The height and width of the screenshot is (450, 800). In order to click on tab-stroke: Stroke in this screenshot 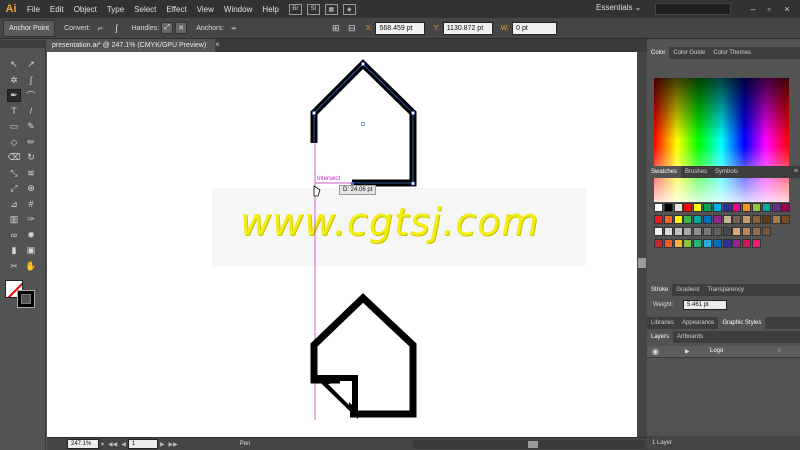, I will do `click(660, 290)`.